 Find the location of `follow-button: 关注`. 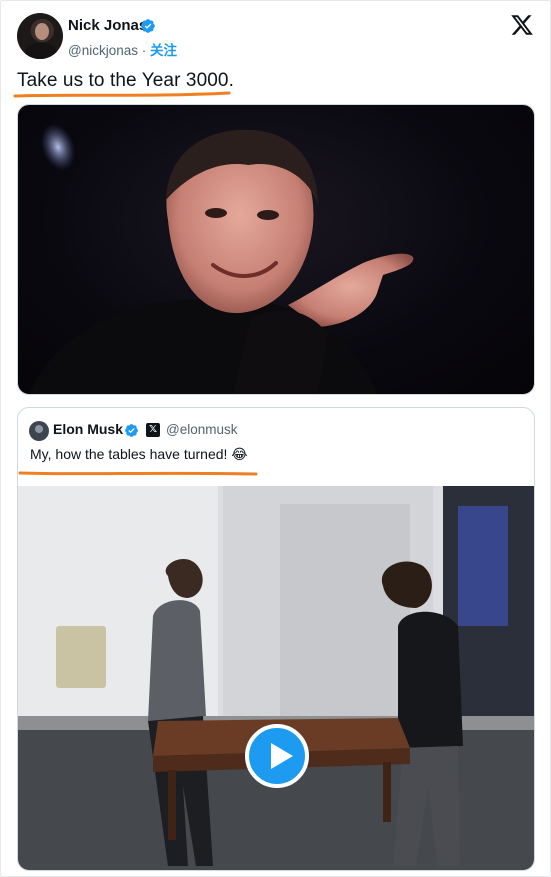

follow-button: 关注 is located at coordinates (163, 50).